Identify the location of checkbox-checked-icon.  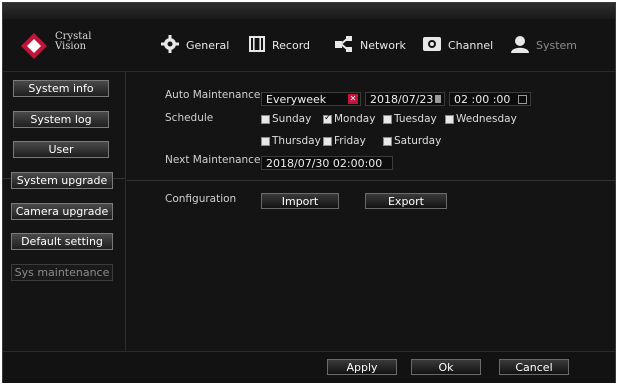
(327, 118).